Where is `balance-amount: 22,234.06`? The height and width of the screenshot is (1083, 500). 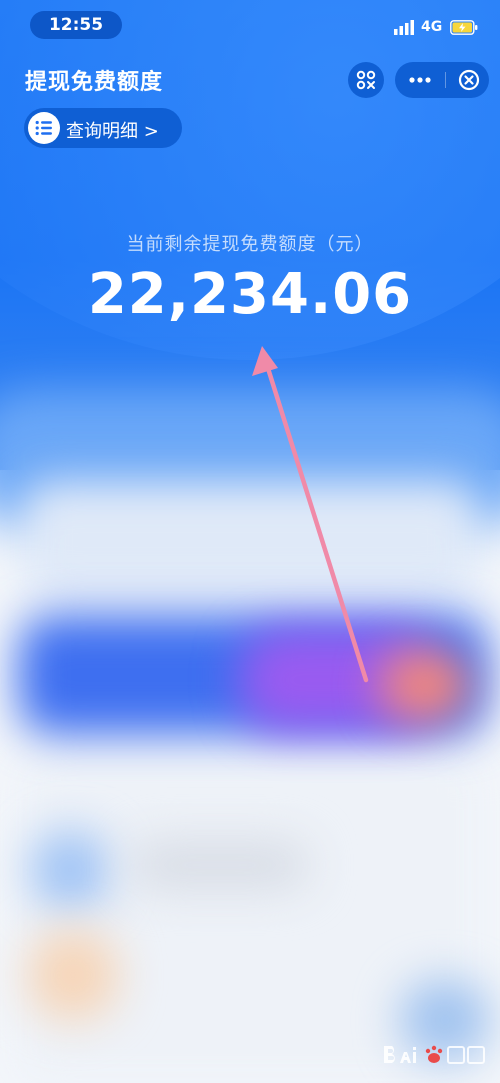
balance-amount: 22,234.06 is located at coordinates (250, 294).